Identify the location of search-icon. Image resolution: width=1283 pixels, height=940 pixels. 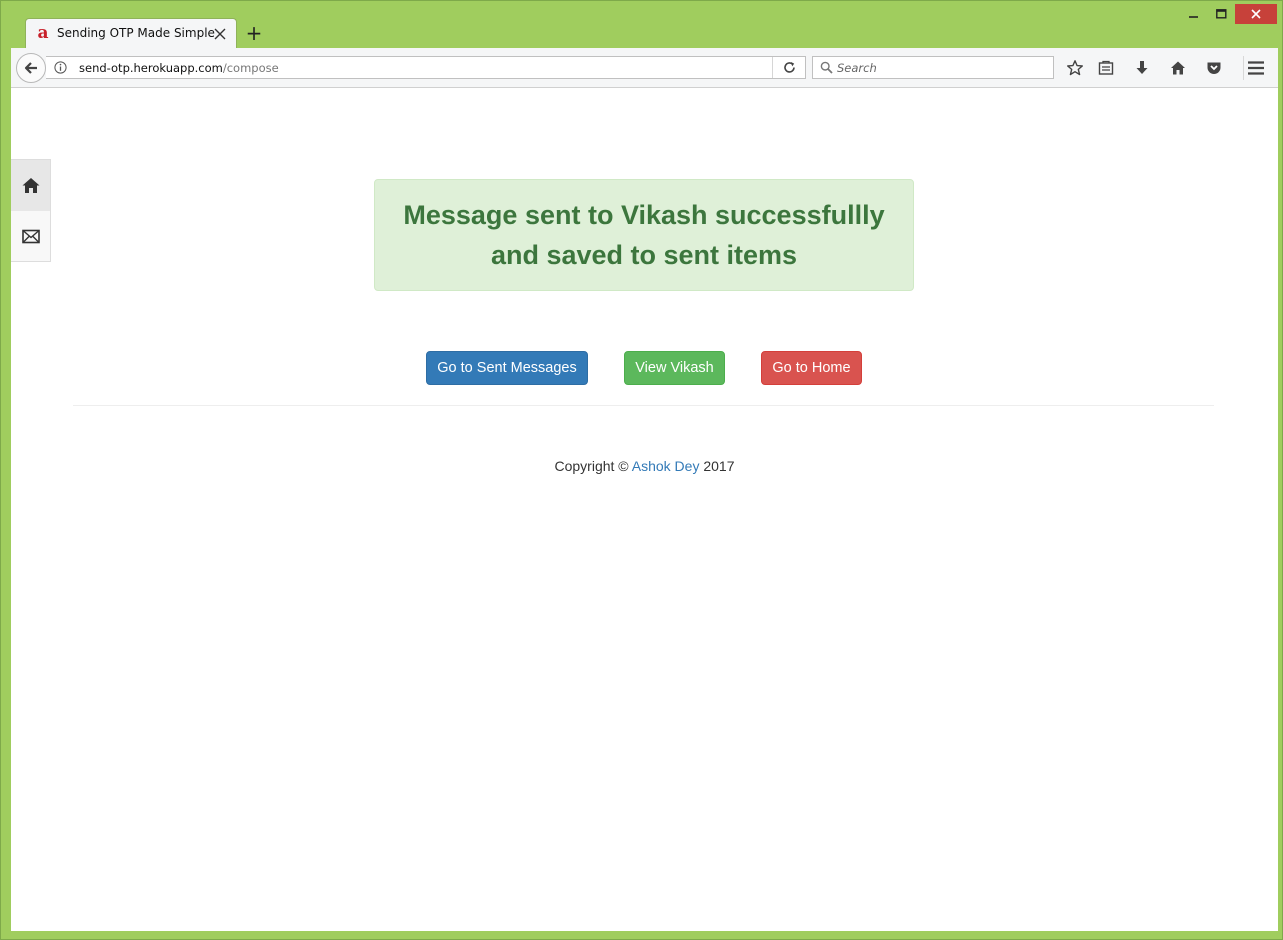
(826, 67).